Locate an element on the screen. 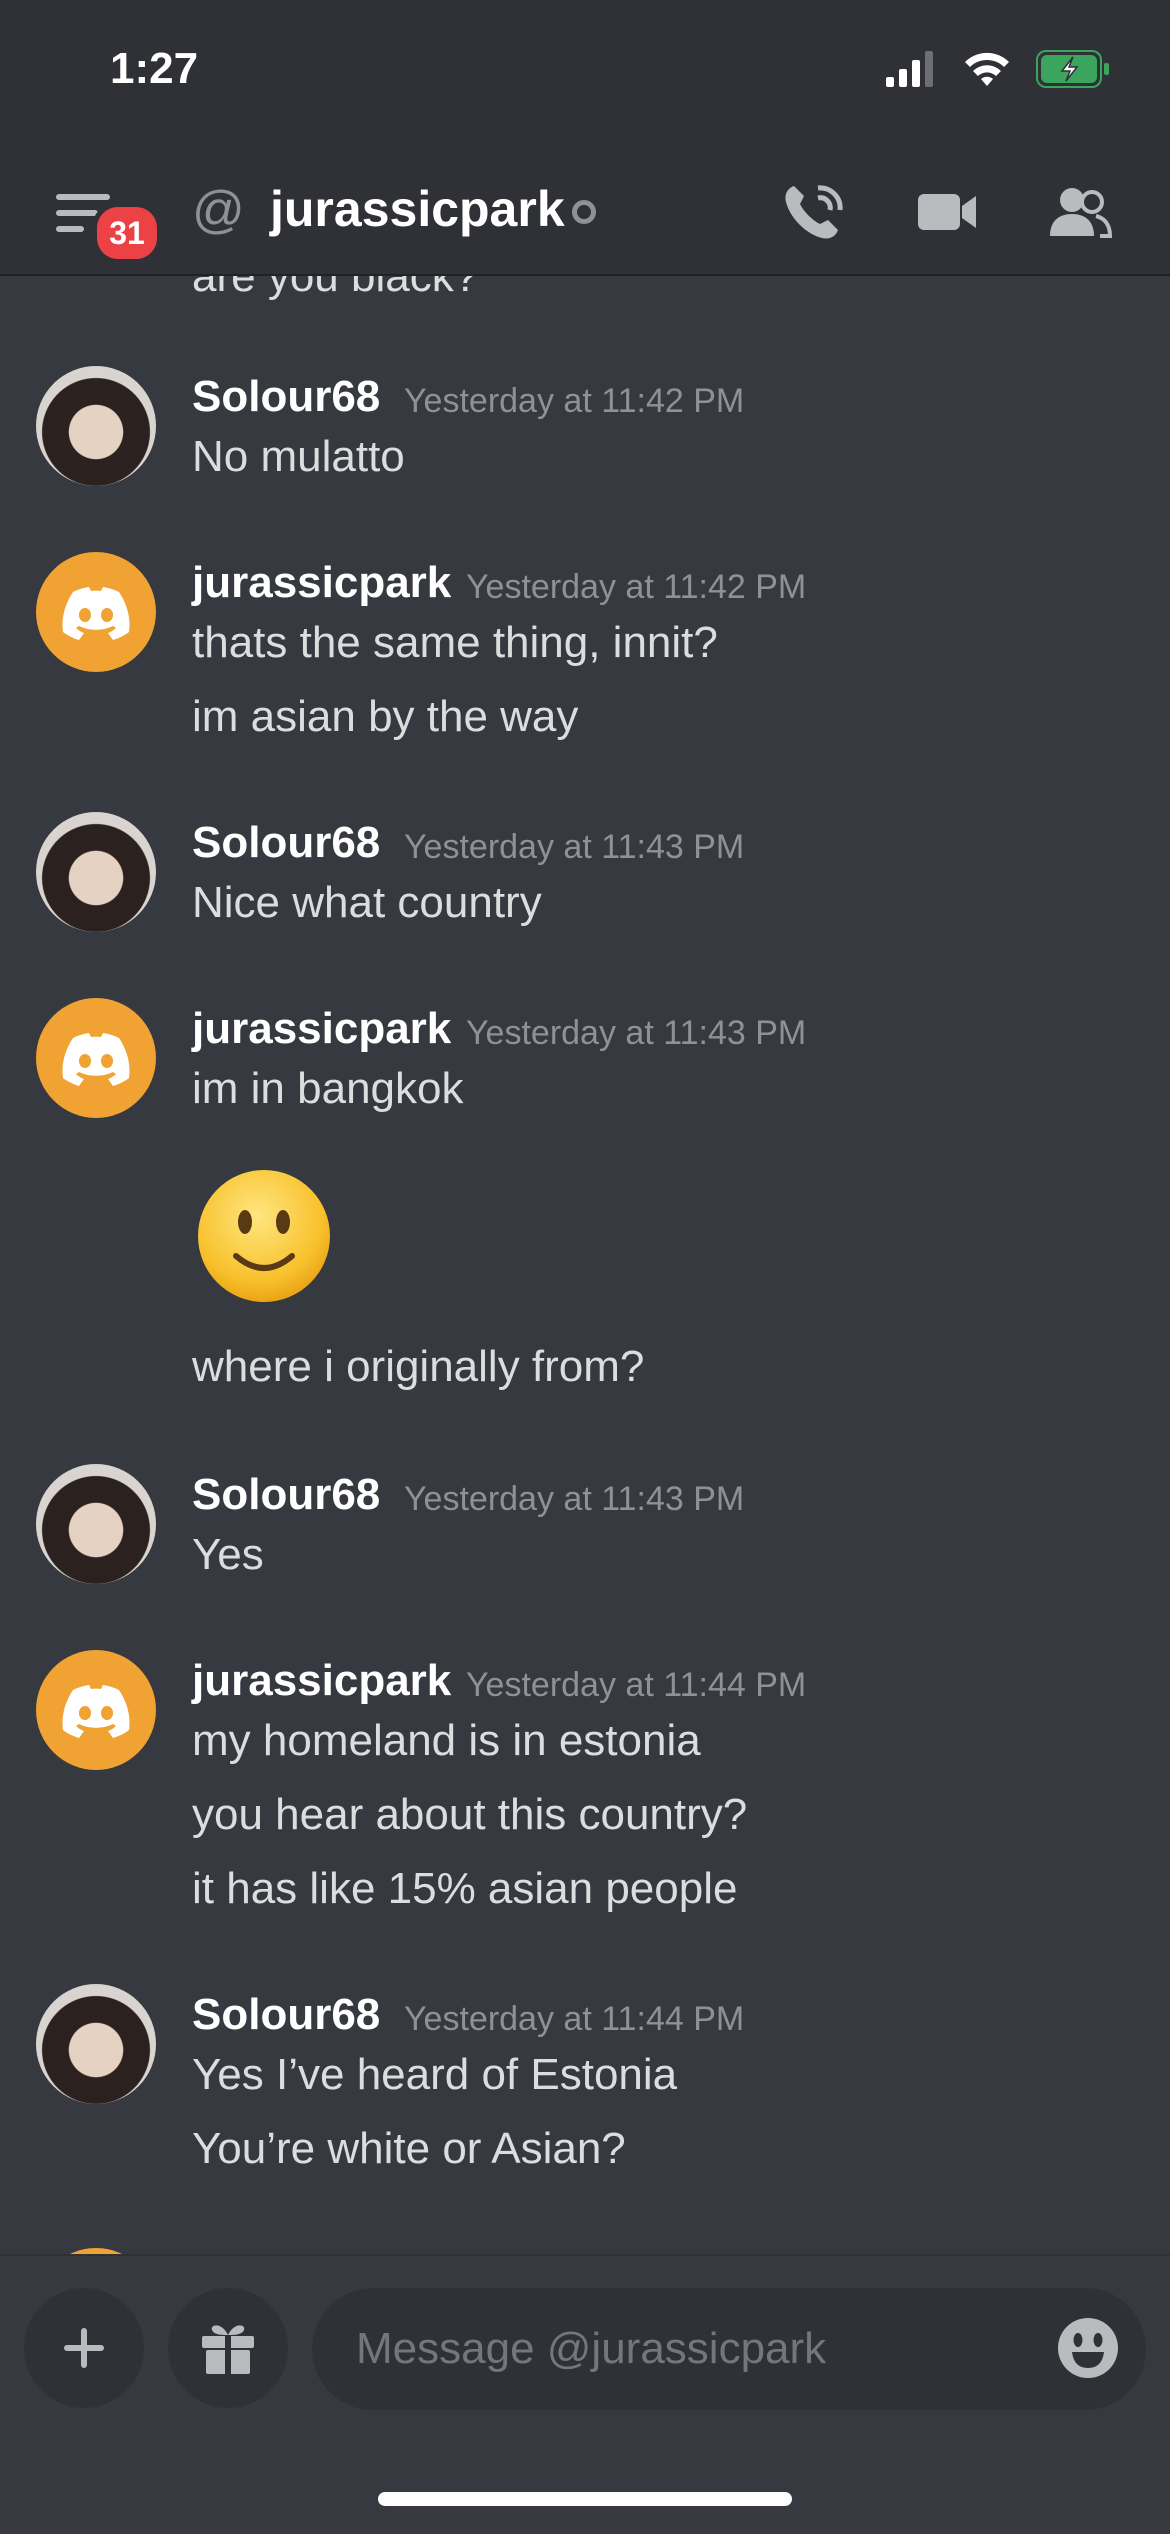  gift-icon is located at coordinates (228, 2350).